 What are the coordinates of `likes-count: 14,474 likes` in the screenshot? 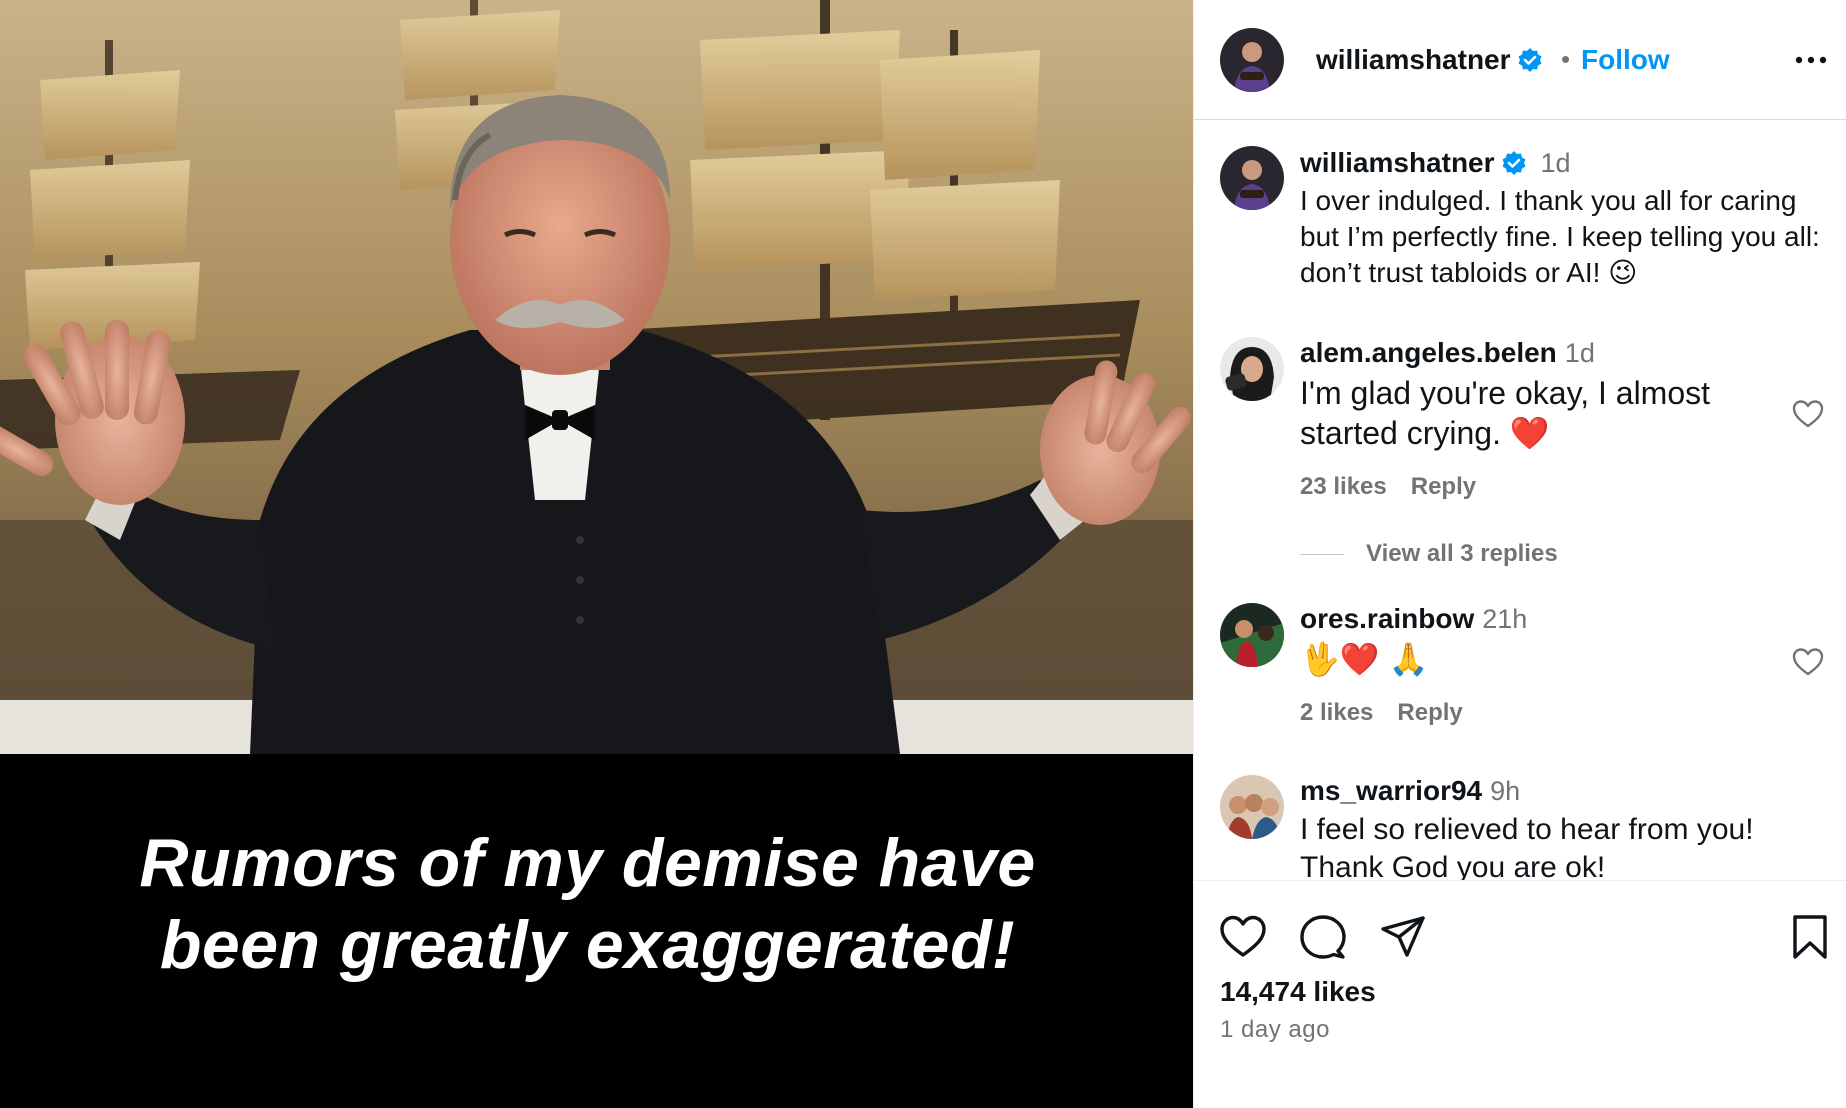 It's located at (1298, 992).